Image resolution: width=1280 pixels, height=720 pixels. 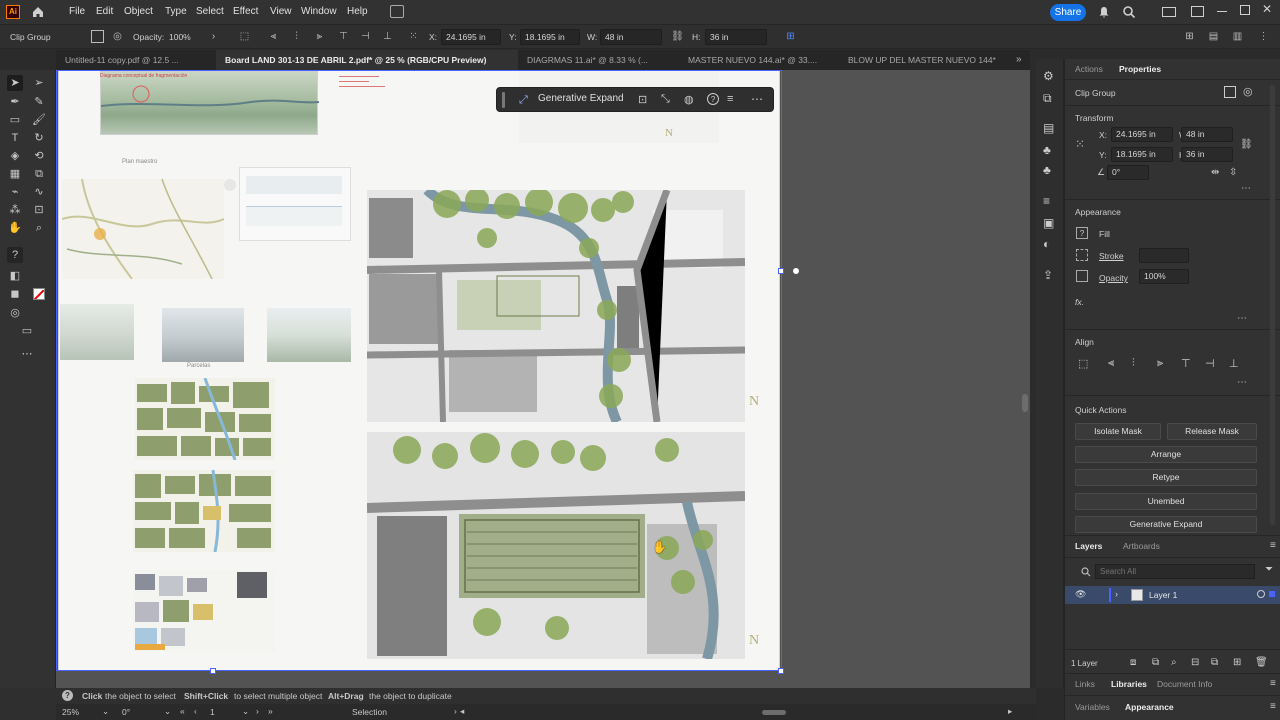 What do you see at coordinates (270, 711) in the screenshot?
I see `next-artboard-icon: »` at bounding box center [270, 711].